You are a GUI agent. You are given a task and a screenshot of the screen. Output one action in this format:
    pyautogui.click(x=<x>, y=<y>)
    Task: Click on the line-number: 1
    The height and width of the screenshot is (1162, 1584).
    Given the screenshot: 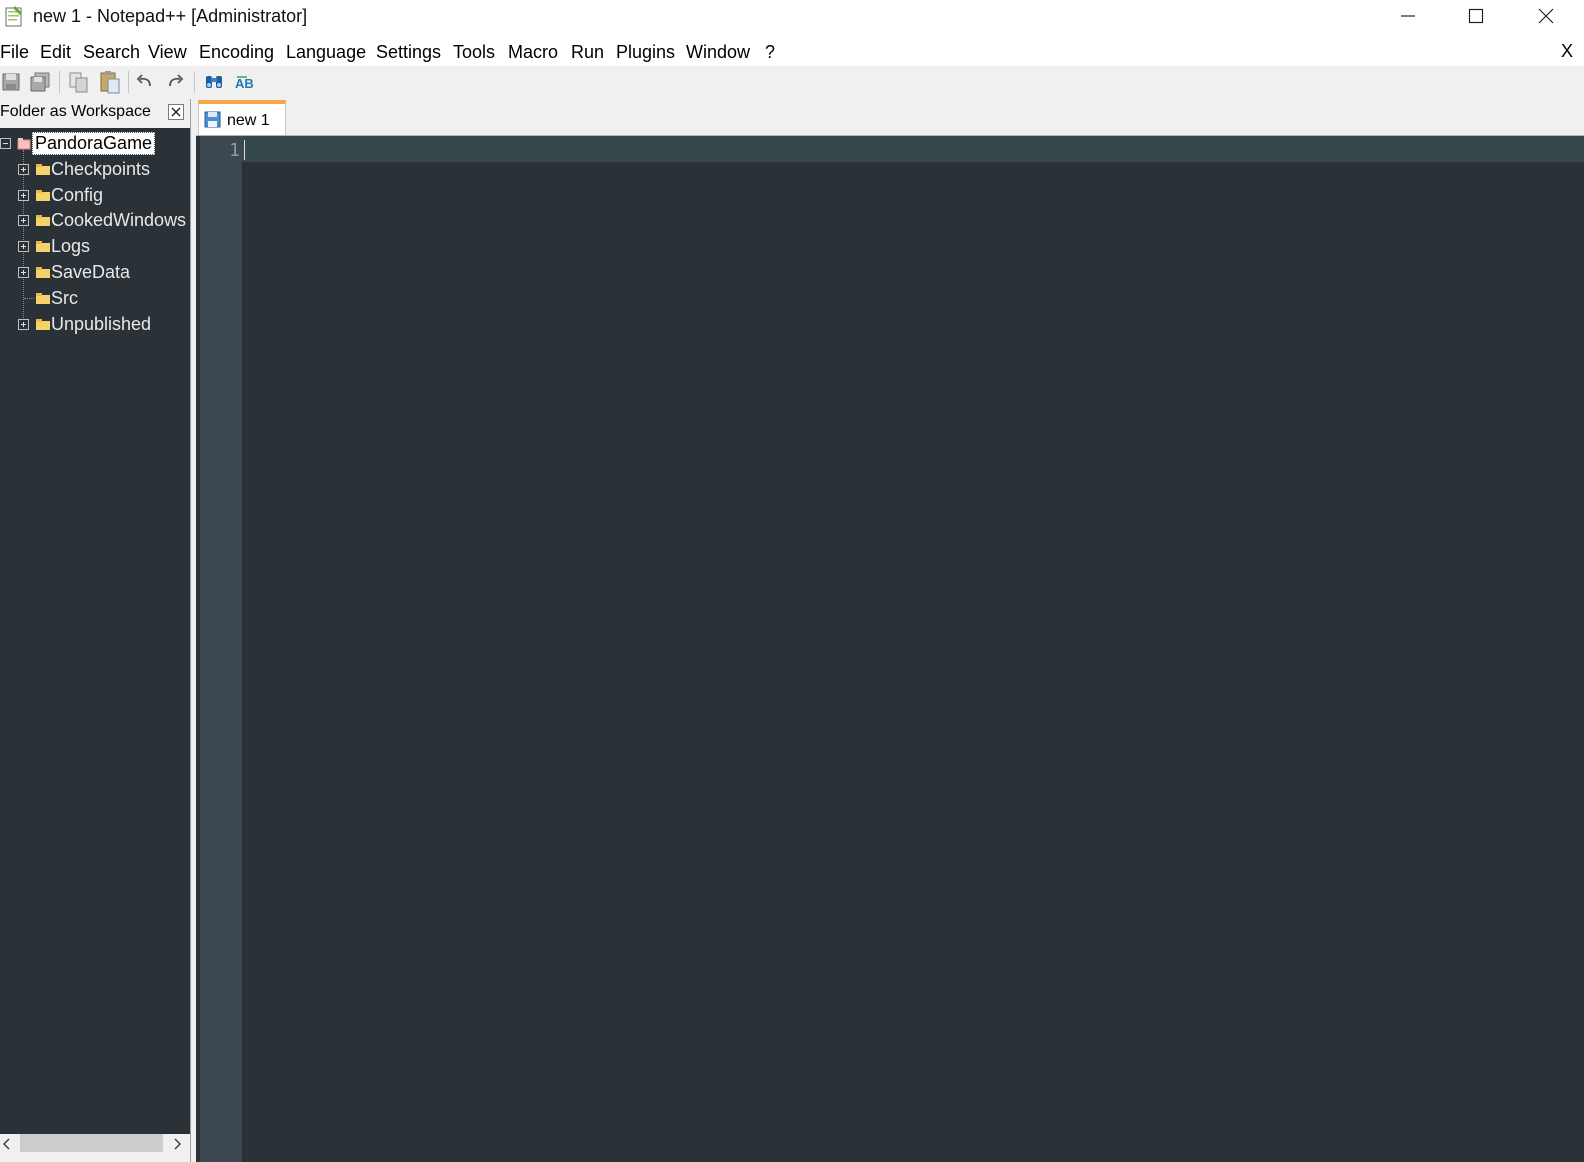 What is the action you would take?
    pyautogui.click(x=234, y=150)
    